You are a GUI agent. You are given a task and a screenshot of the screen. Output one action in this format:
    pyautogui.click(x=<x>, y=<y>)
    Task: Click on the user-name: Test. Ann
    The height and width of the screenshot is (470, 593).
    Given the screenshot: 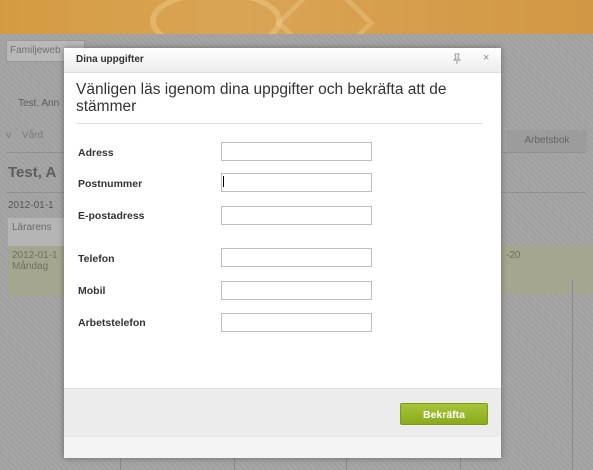 What is the action you would take?
    pyautogui.click(x=39, y=103)
    